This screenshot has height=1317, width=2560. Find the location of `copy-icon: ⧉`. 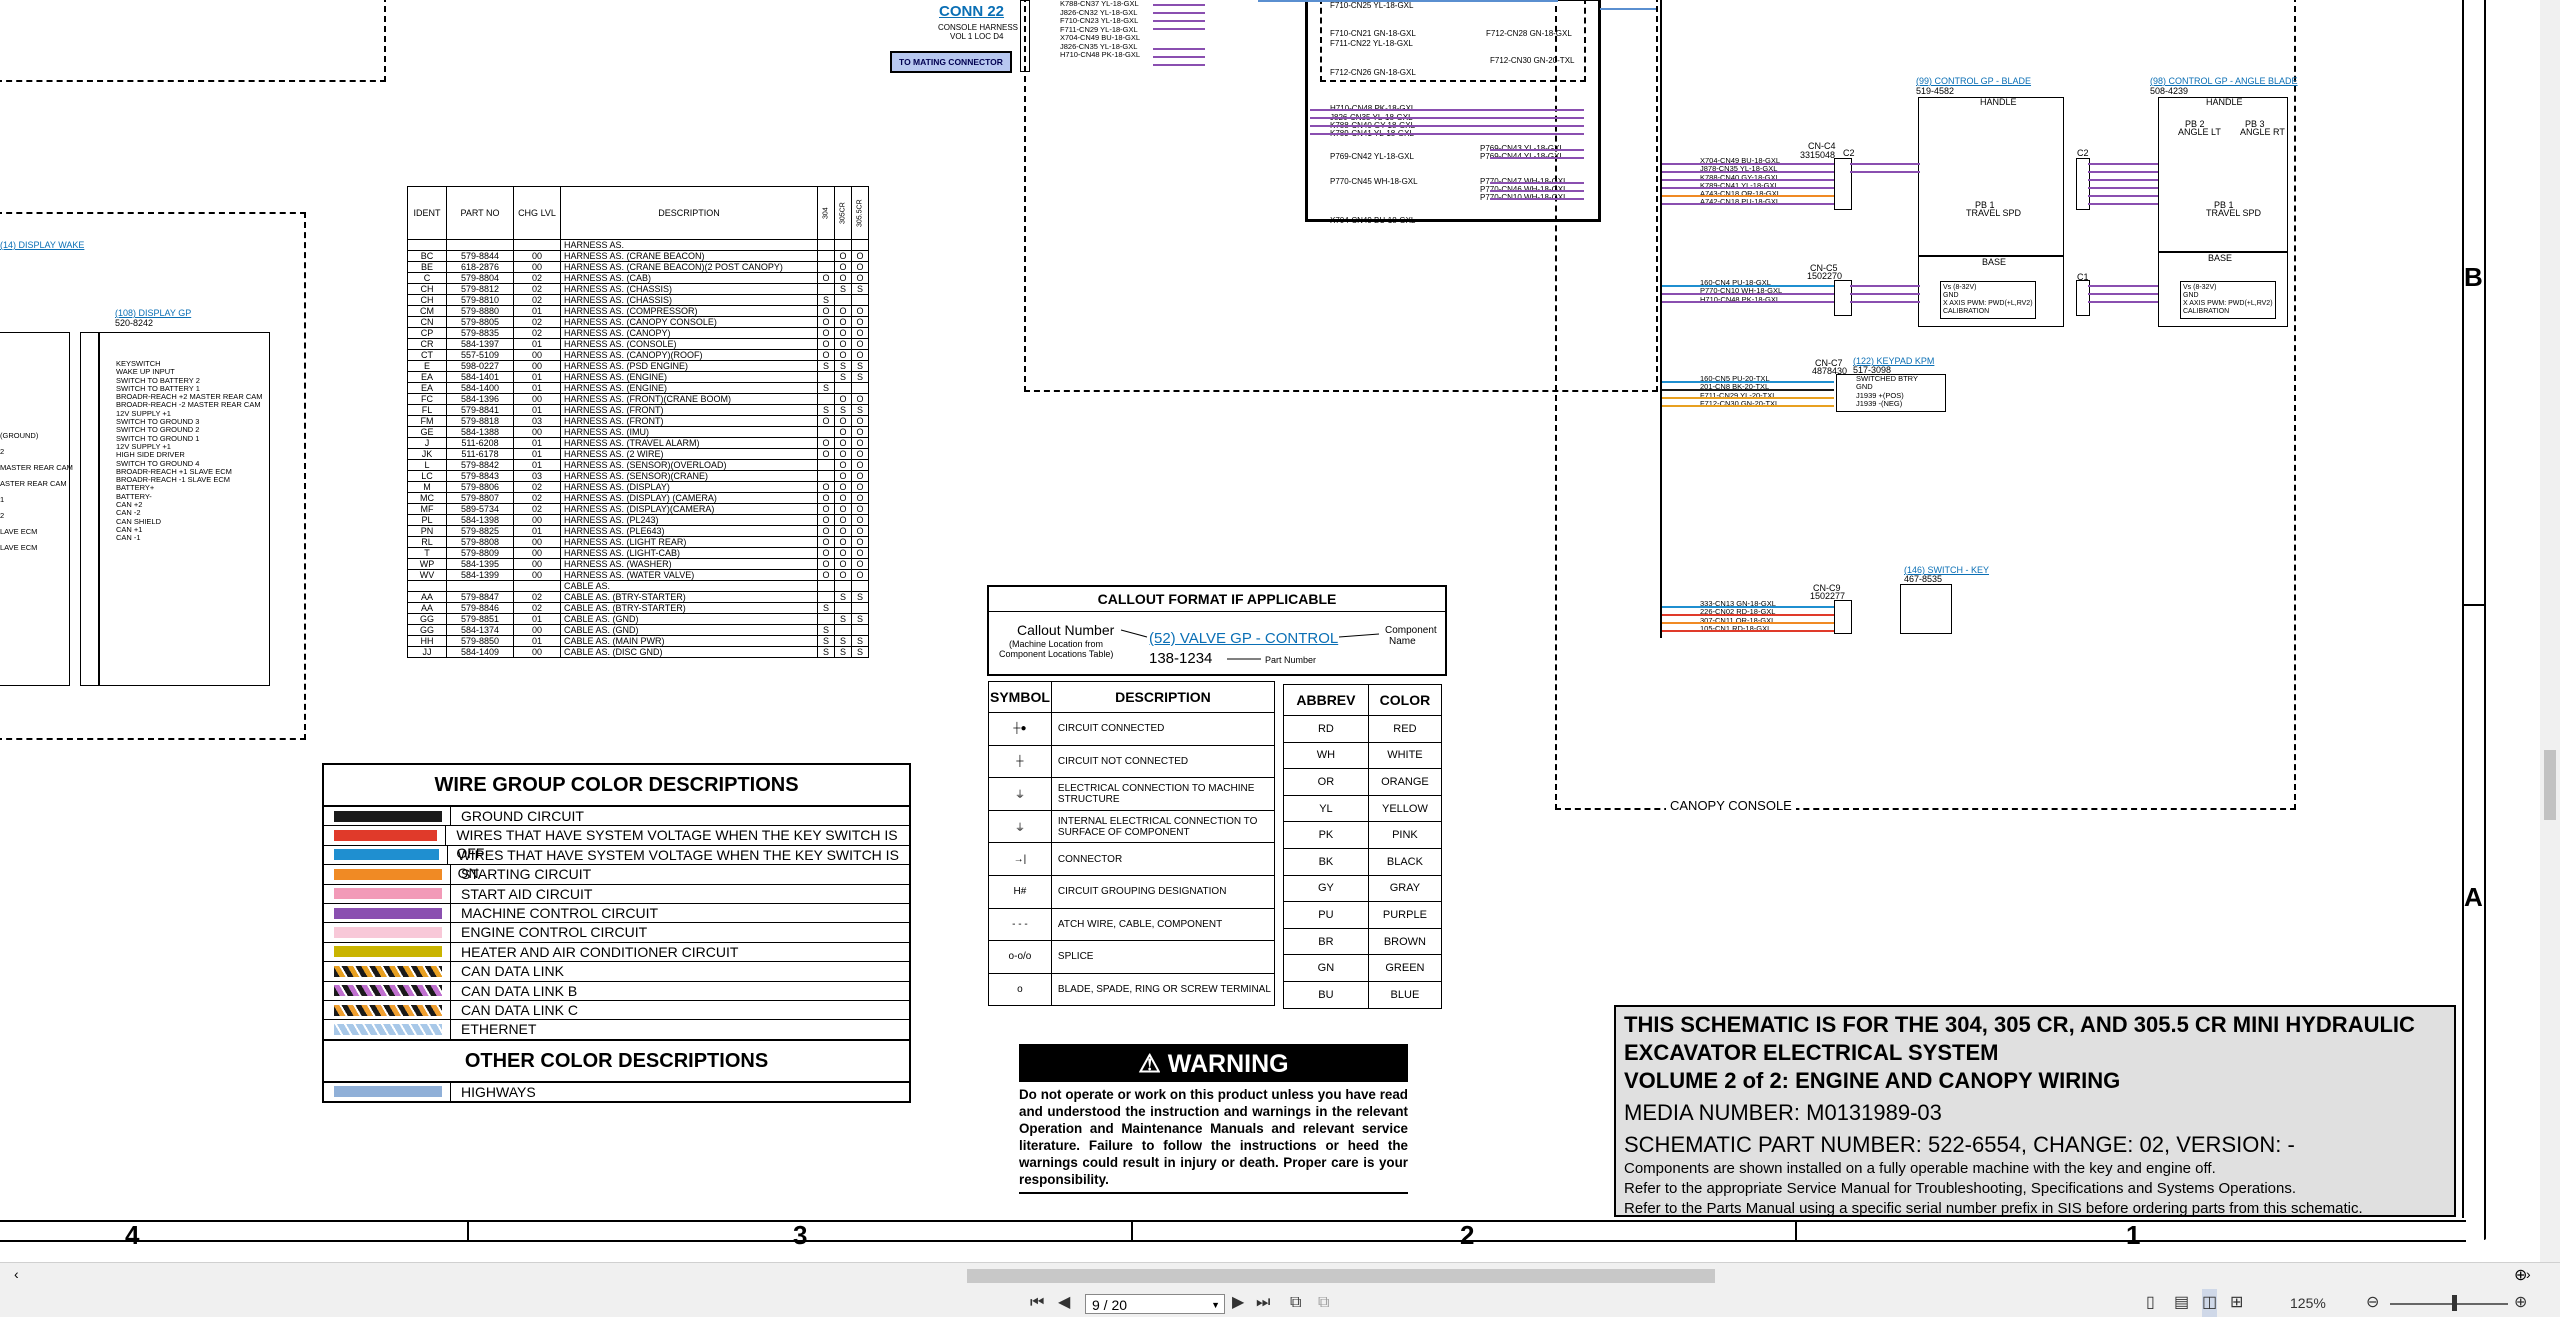

copy-icon: ⧉ is located at coordinates (1295, 1303).